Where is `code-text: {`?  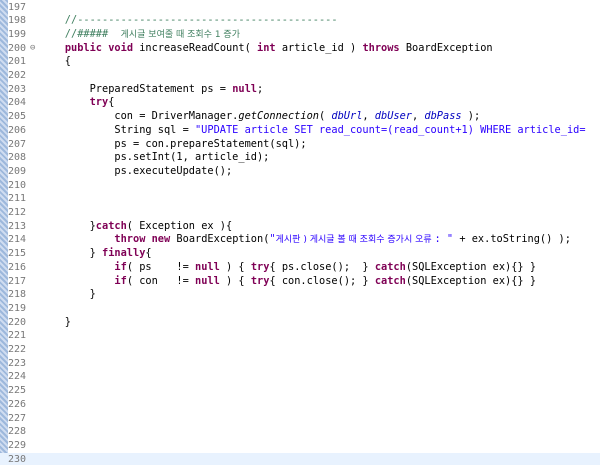 code-text: { is located at coordinates (55, 62).